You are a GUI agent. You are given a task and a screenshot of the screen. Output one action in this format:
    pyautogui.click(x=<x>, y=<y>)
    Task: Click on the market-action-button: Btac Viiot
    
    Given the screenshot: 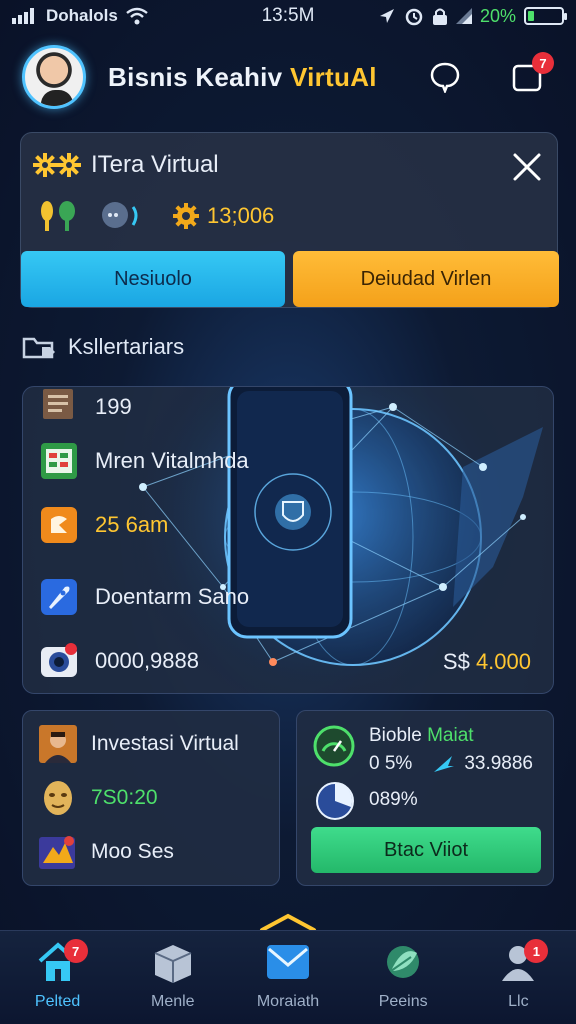 What is the action you would take?
    pyautogui.click(x=426, y=850)
    